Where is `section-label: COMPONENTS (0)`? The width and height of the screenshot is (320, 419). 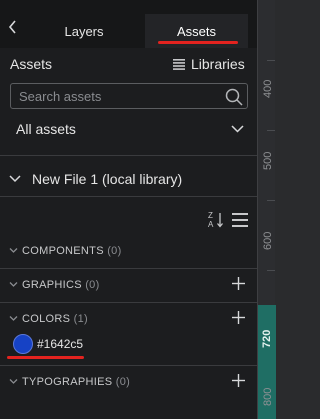
section-label: COMPONENTS (0) is located at coordinates (72, 251).